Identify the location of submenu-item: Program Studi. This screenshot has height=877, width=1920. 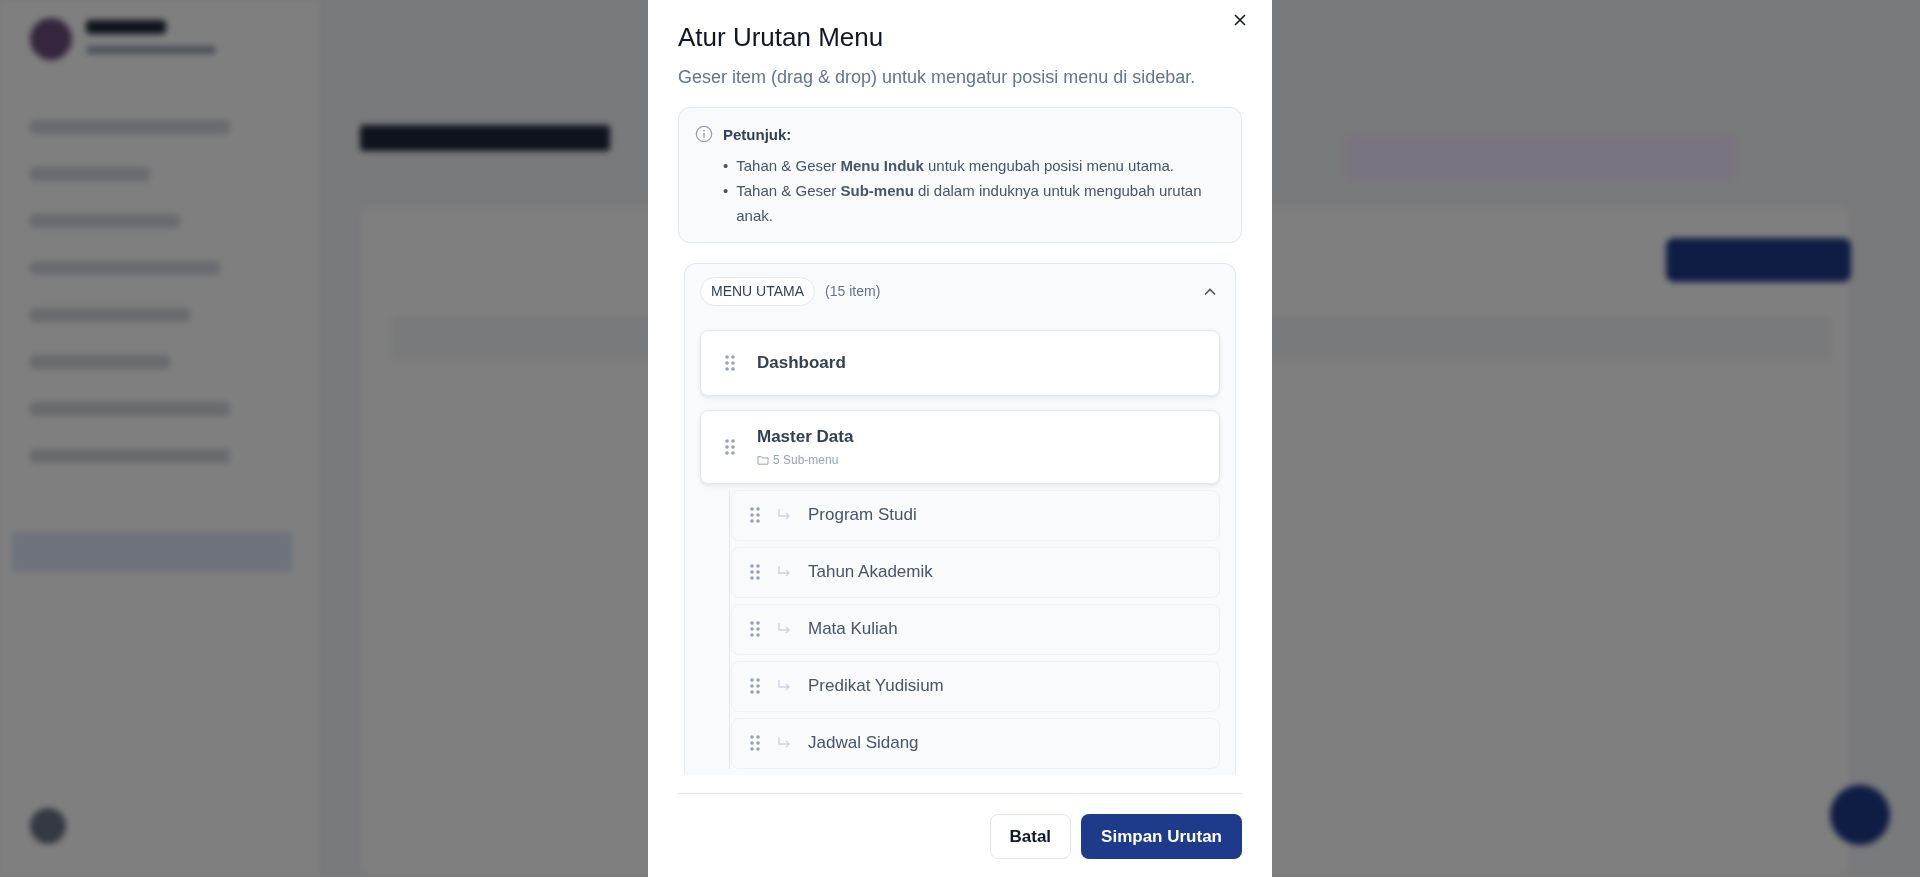
(975, 515).